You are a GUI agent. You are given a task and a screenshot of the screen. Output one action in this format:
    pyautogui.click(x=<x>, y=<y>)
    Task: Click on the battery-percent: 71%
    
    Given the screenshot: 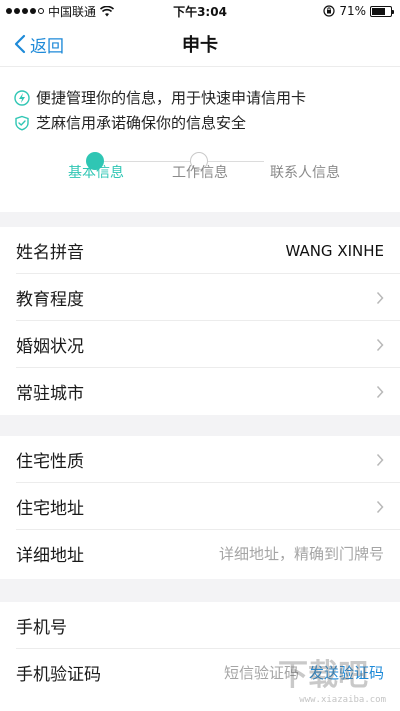 What is the action you would take?
    pyautogui.click(x=352, y=11)
    